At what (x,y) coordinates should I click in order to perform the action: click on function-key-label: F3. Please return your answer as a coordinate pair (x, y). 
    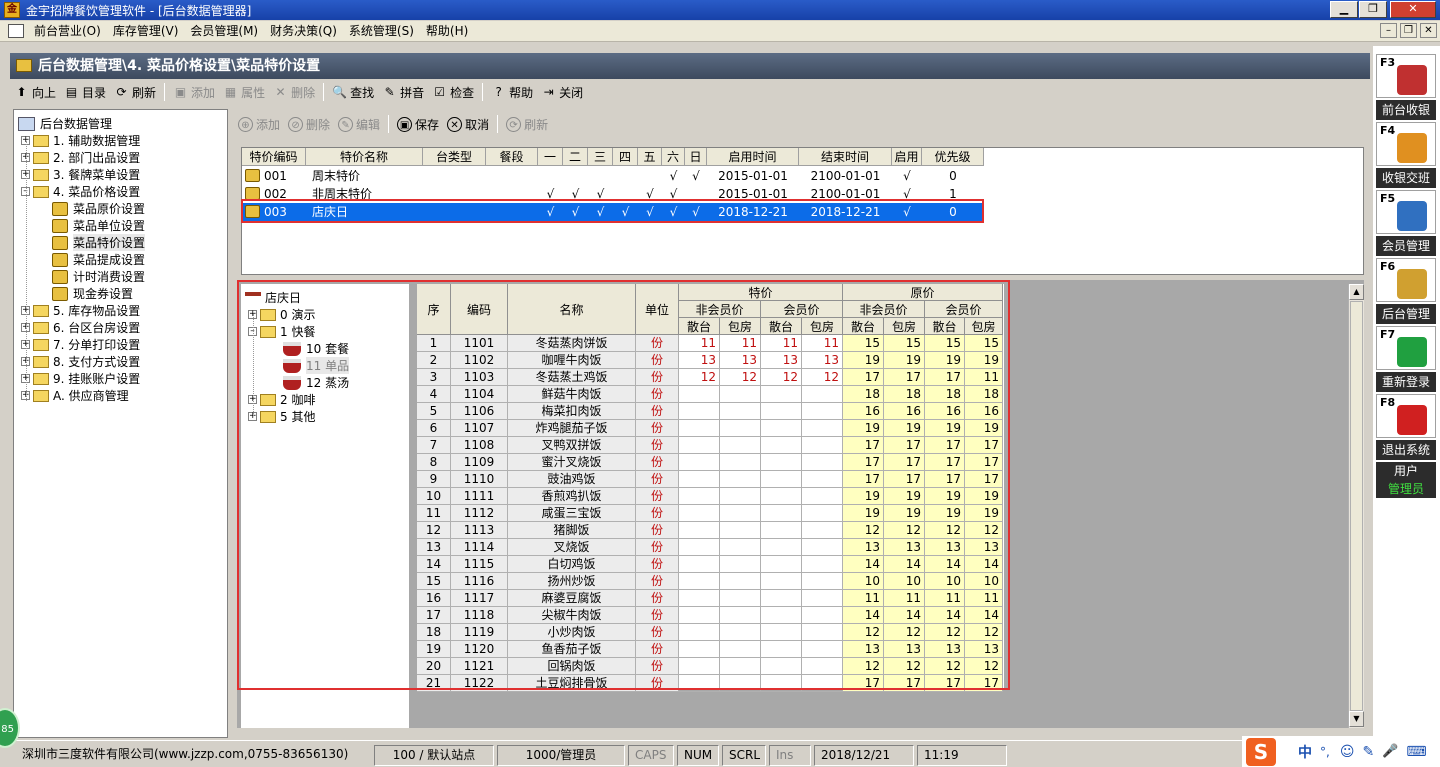
    Looking at the image, I should click on (1388, 62).